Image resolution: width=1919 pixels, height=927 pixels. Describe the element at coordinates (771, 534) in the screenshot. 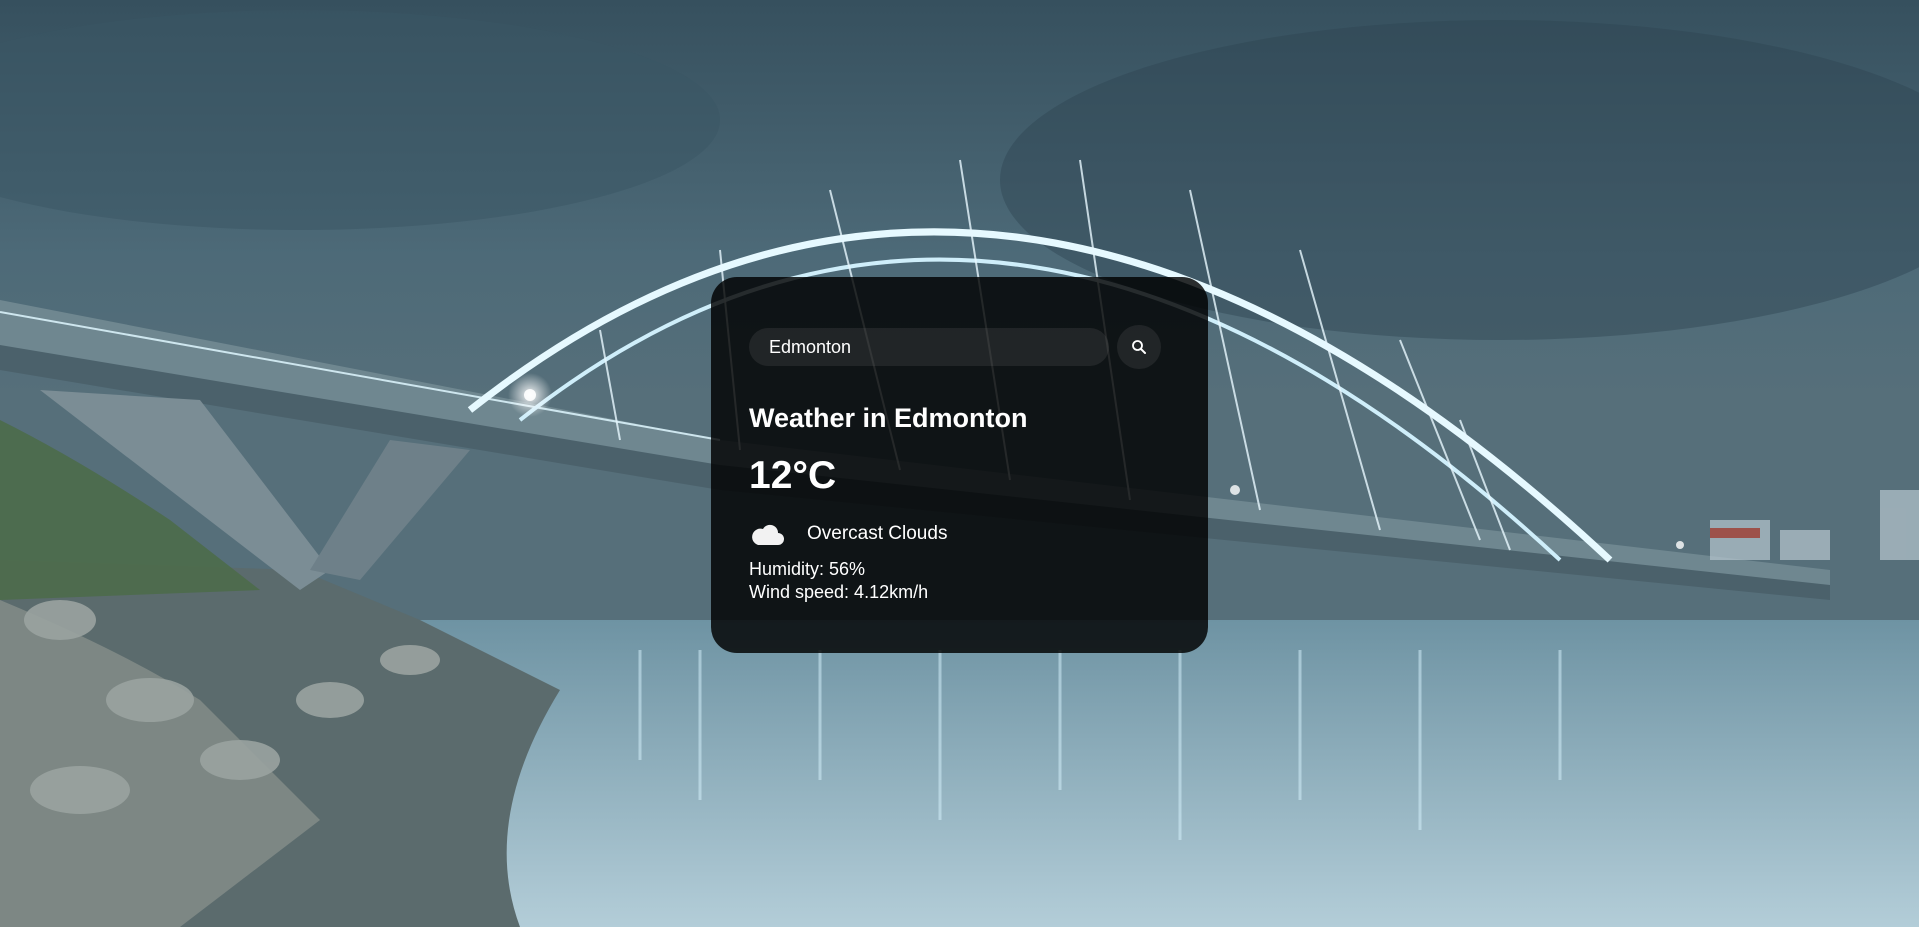

I see `cloud-icon` at that location.